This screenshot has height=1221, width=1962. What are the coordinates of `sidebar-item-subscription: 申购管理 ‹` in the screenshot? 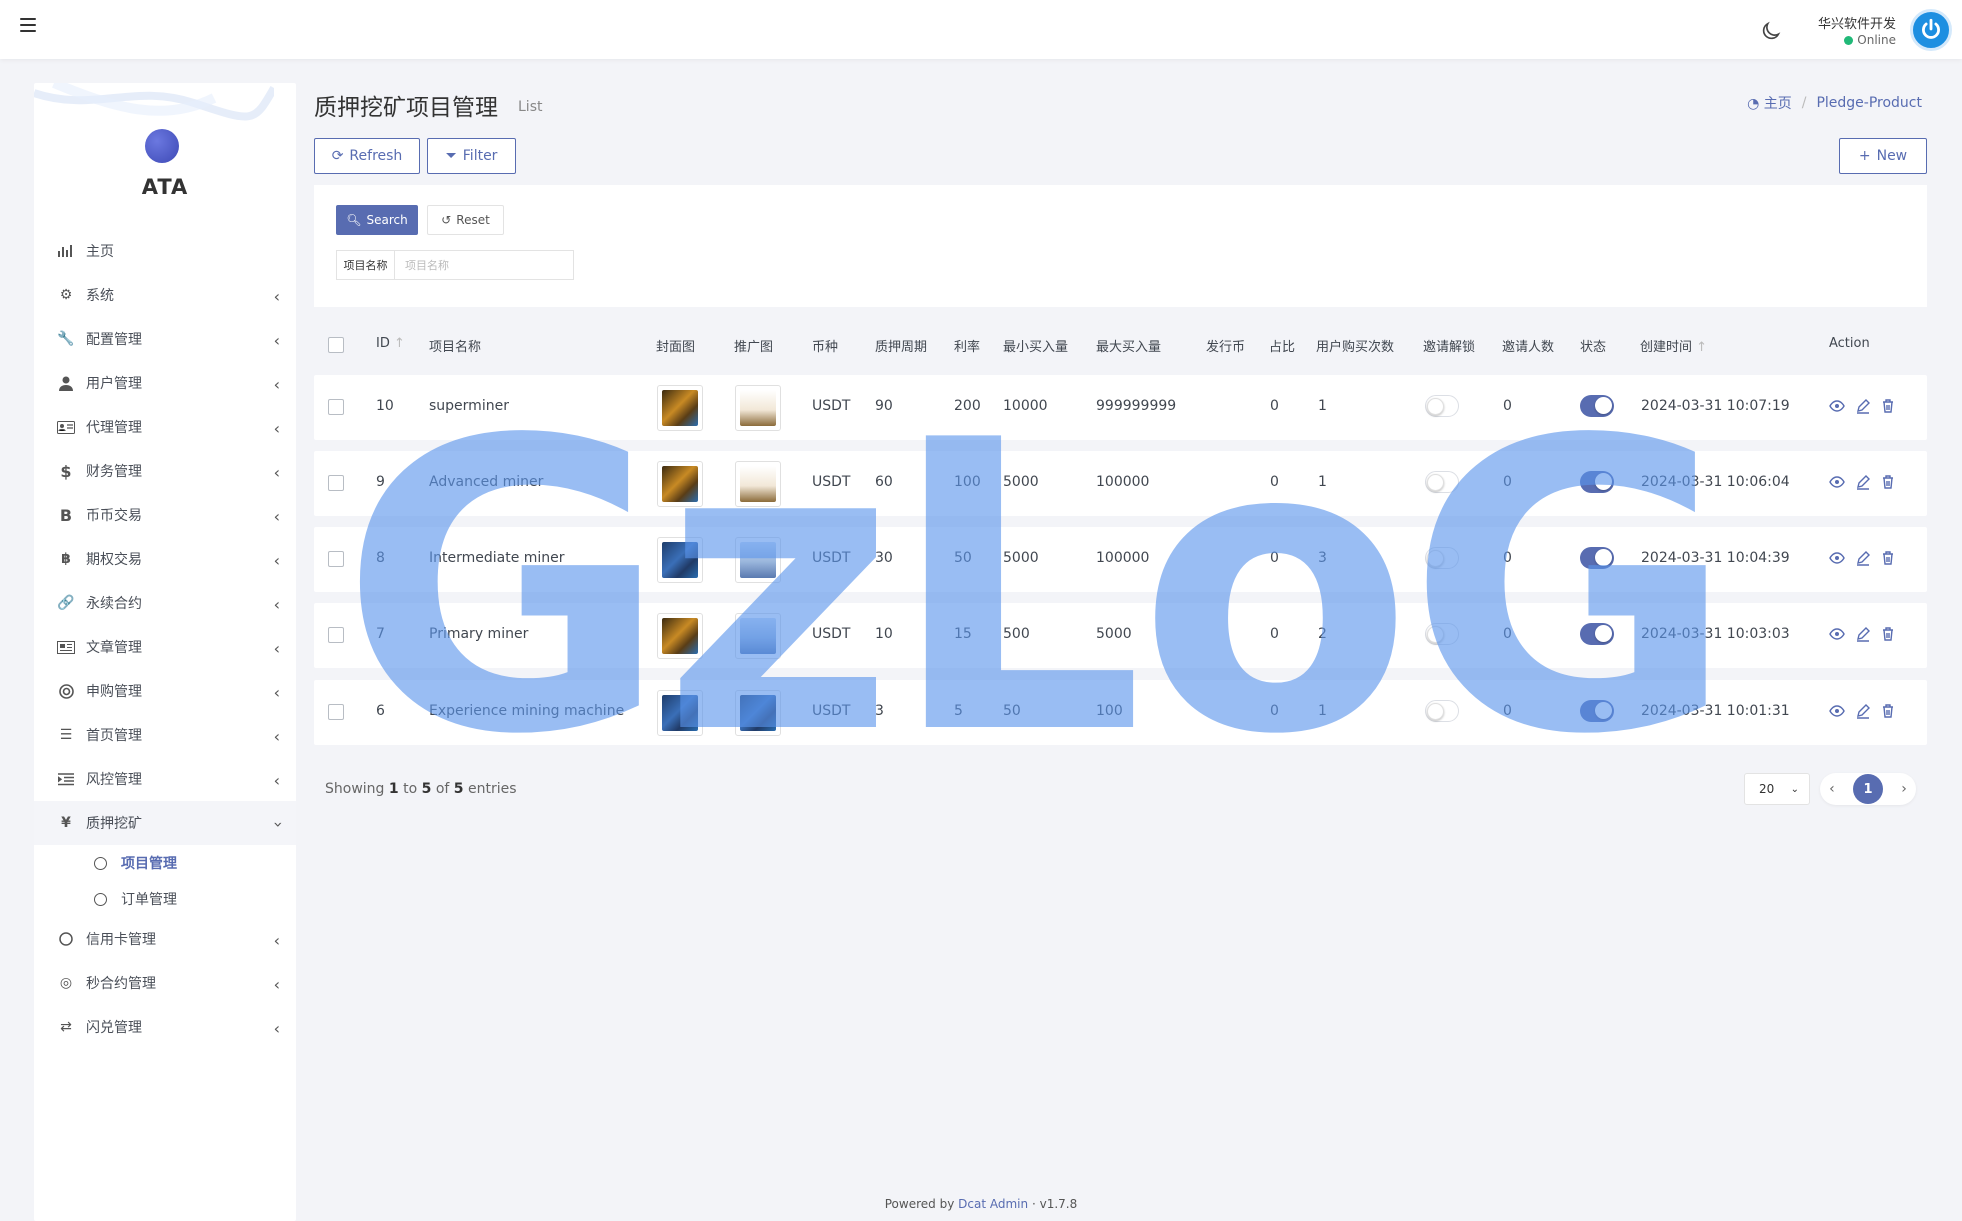 It's located at (165, 691).